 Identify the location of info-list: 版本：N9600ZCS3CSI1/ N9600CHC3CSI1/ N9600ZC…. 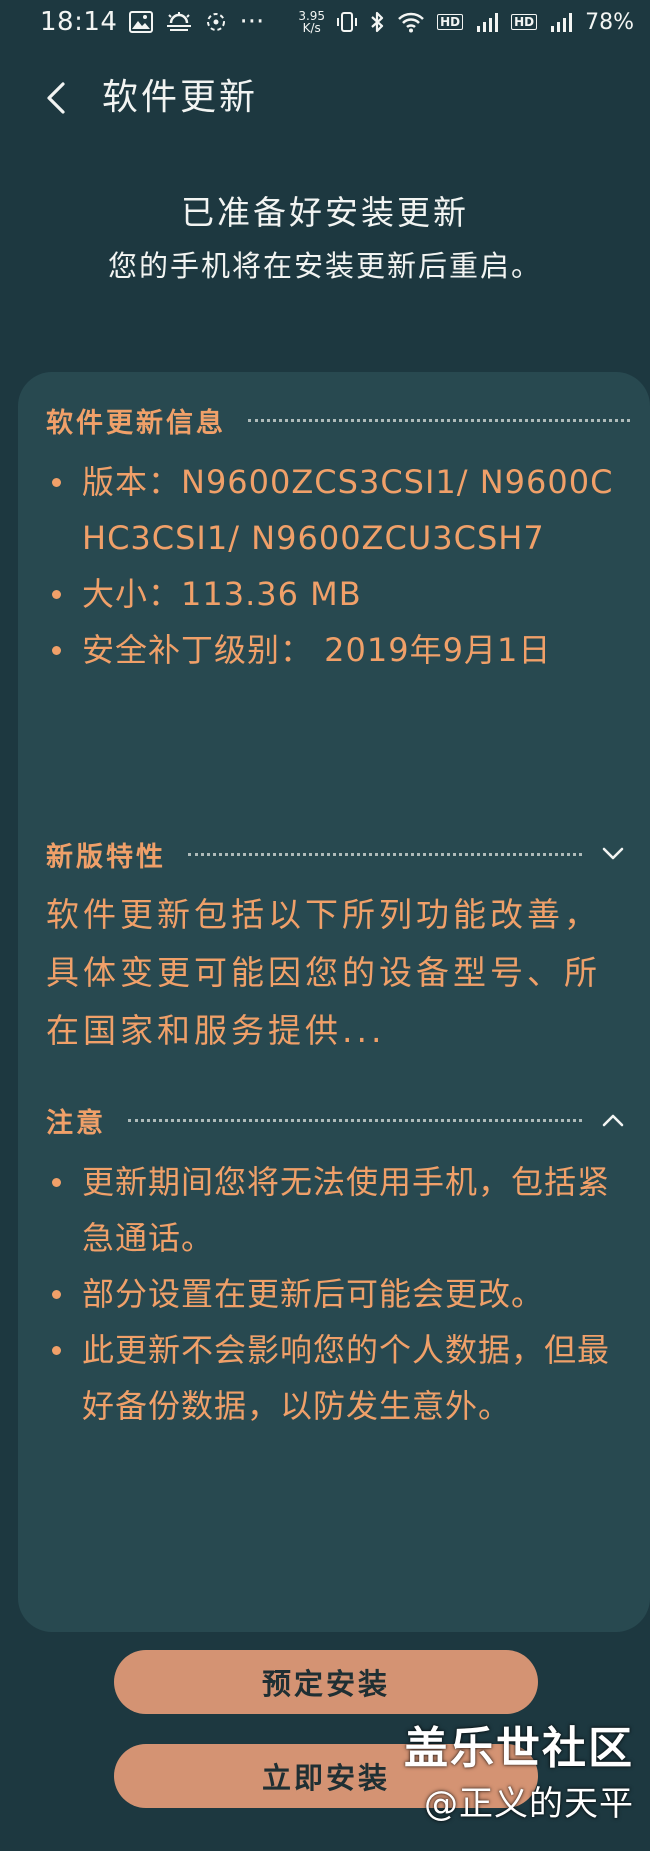
(338, 566).